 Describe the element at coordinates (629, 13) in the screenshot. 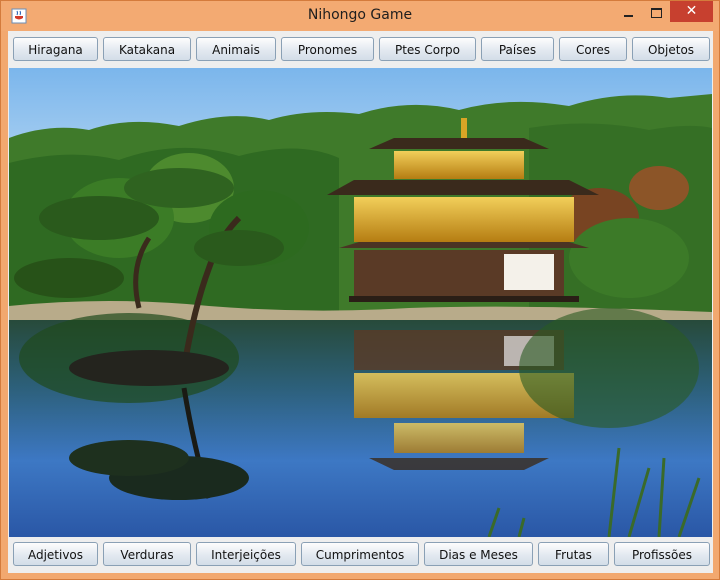

I see `minimize-button` at that location.